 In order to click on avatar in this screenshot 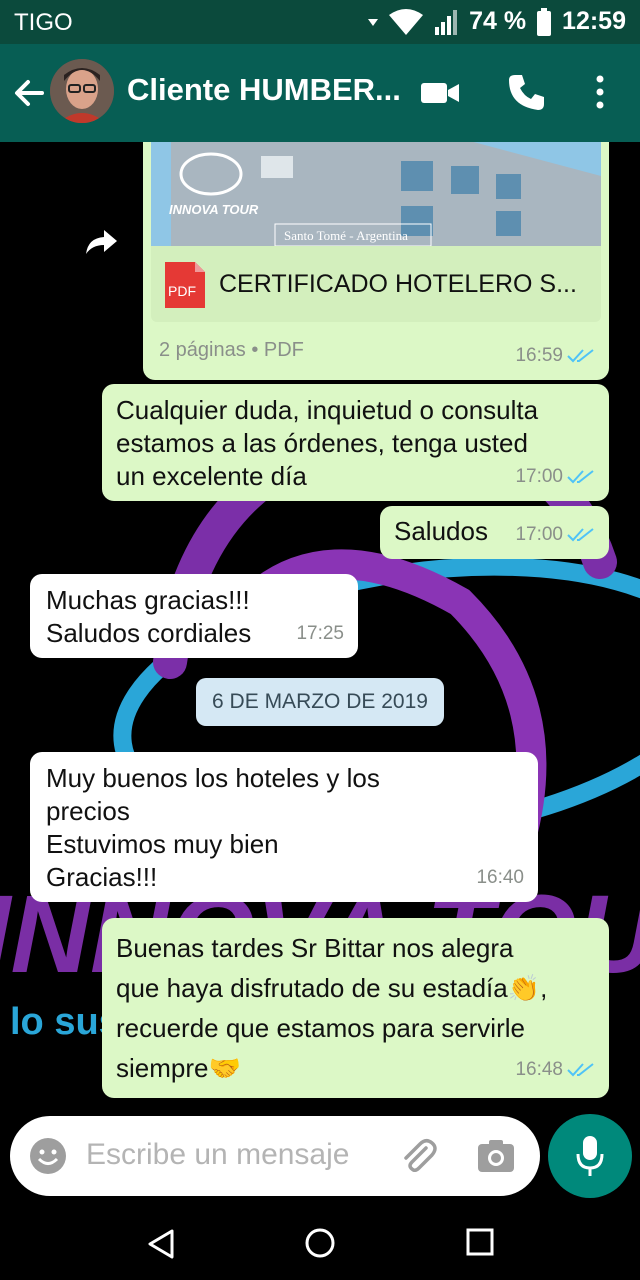, I will do `click(82, 91)`.